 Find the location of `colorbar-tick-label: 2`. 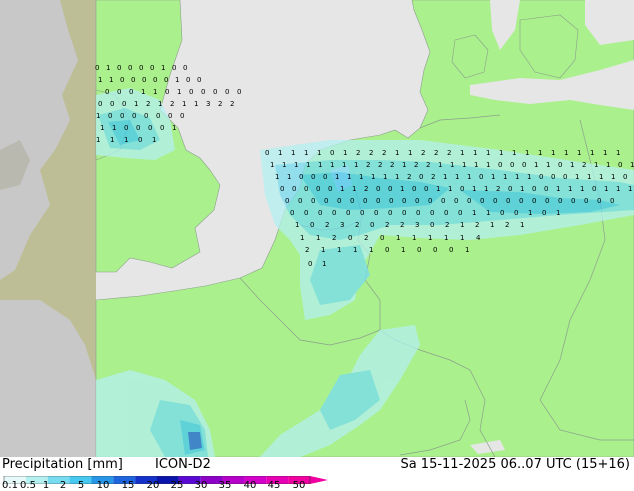

colorbar-tick-label: 2 is located at coordinates (63, 485).